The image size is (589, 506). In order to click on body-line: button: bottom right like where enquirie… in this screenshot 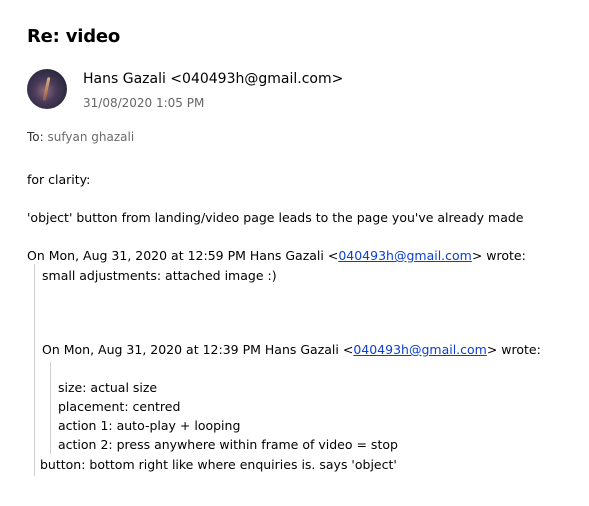, I will do `click(218, 464)`.